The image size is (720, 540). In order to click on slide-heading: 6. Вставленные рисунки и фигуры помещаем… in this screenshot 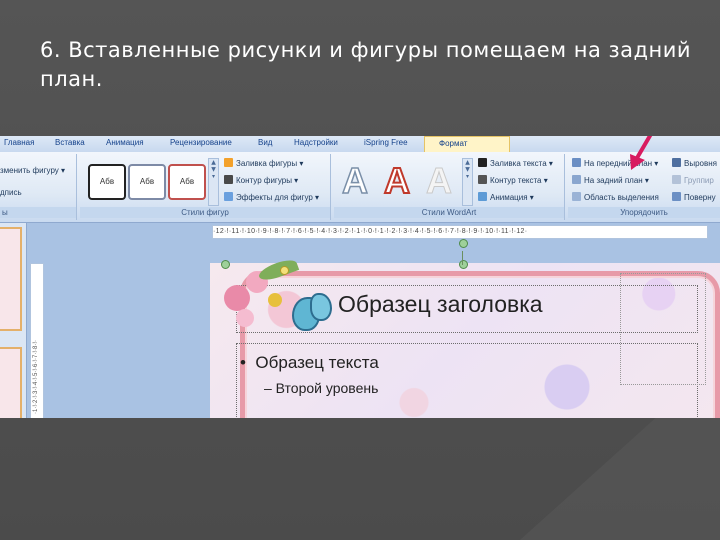, I will do `click(366, 64)`.